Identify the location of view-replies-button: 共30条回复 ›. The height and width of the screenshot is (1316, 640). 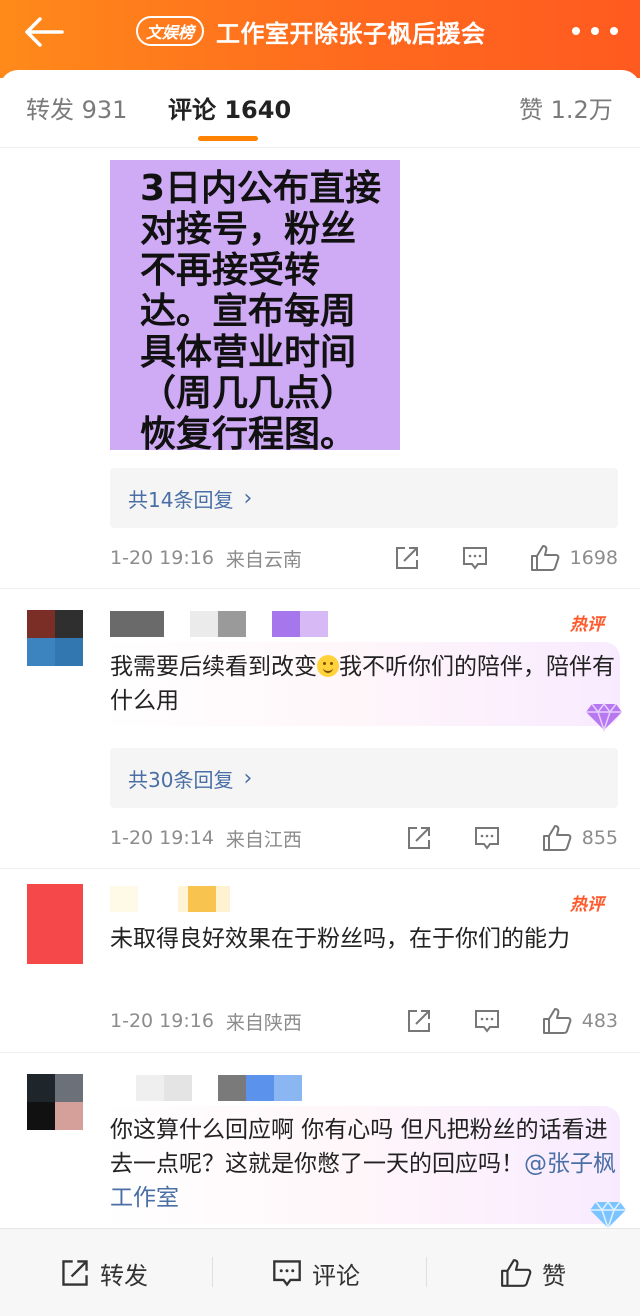
(364, 778).